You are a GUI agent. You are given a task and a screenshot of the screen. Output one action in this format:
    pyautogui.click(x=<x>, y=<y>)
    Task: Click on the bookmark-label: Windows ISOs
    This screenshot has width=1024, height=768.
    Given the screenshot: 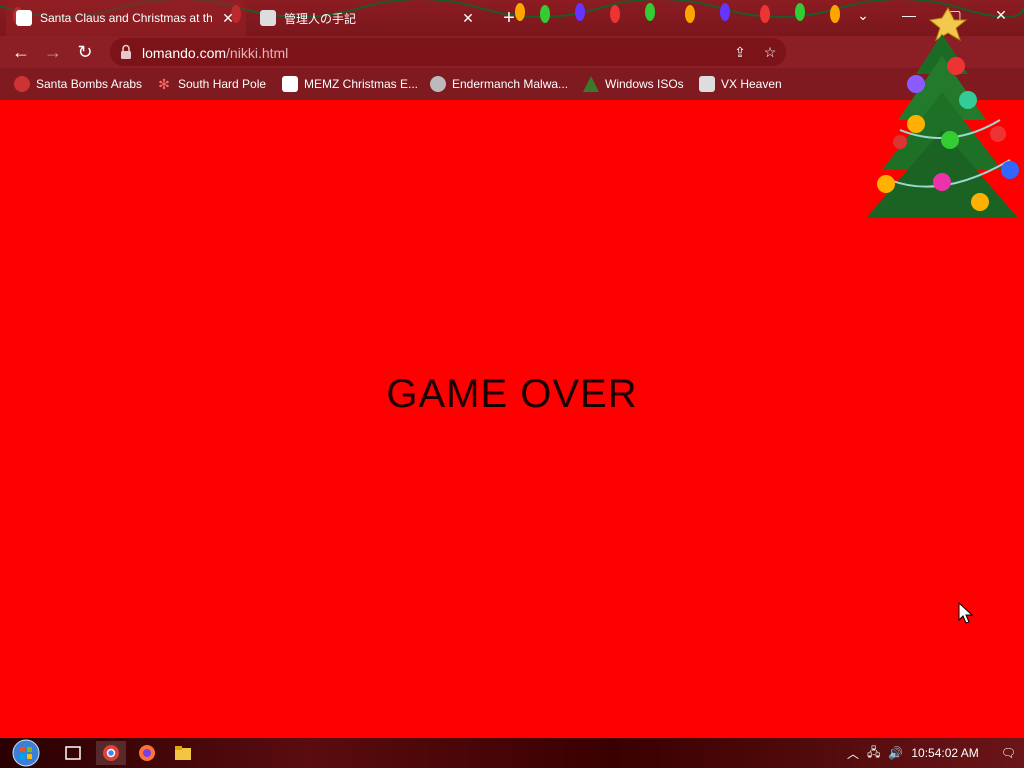 What is the action you would take?
    pyautogui.click(x=644, y=84)
    